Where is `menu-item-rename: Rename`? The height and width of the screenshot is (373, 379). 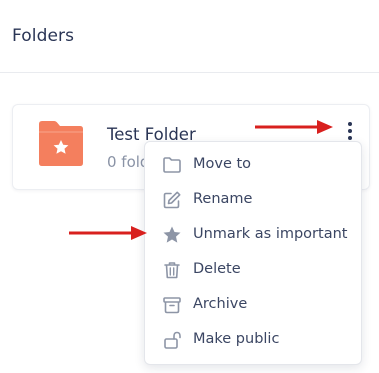
menu-item-rename: Rename is located at coordinates (253, 200).